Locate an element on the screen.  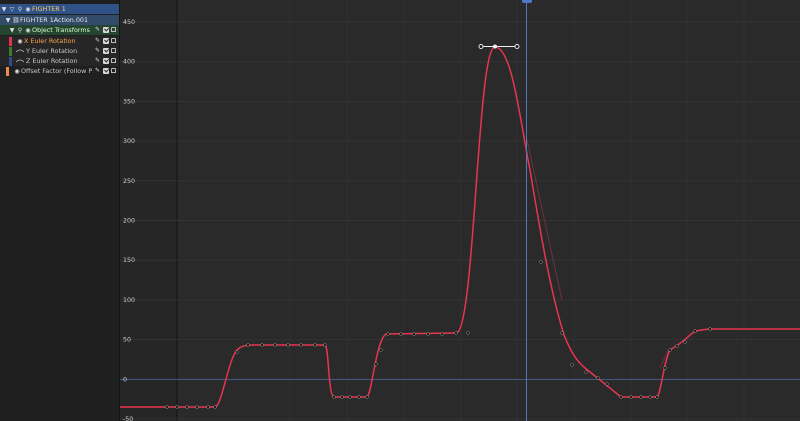
channel-row-group: ▼ ⚲ ◉ Object Transforms ✎ is located at coordinates (59, 30).